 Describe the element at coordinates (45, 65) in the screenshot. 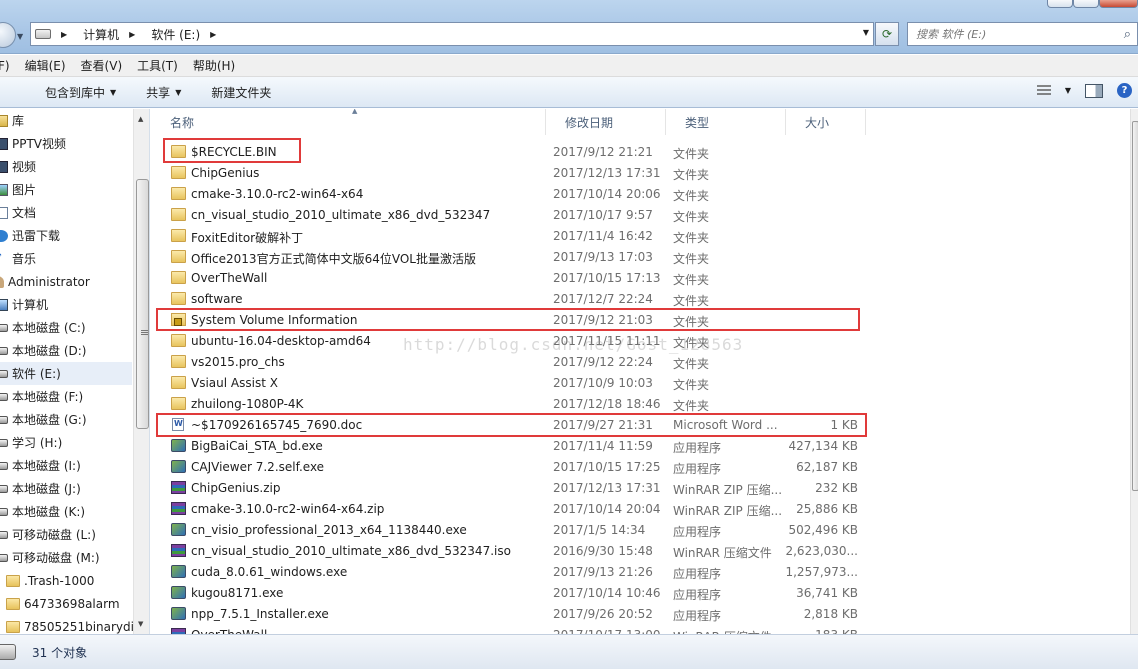

I see `menu-edit: 编辑(E)` at that location.